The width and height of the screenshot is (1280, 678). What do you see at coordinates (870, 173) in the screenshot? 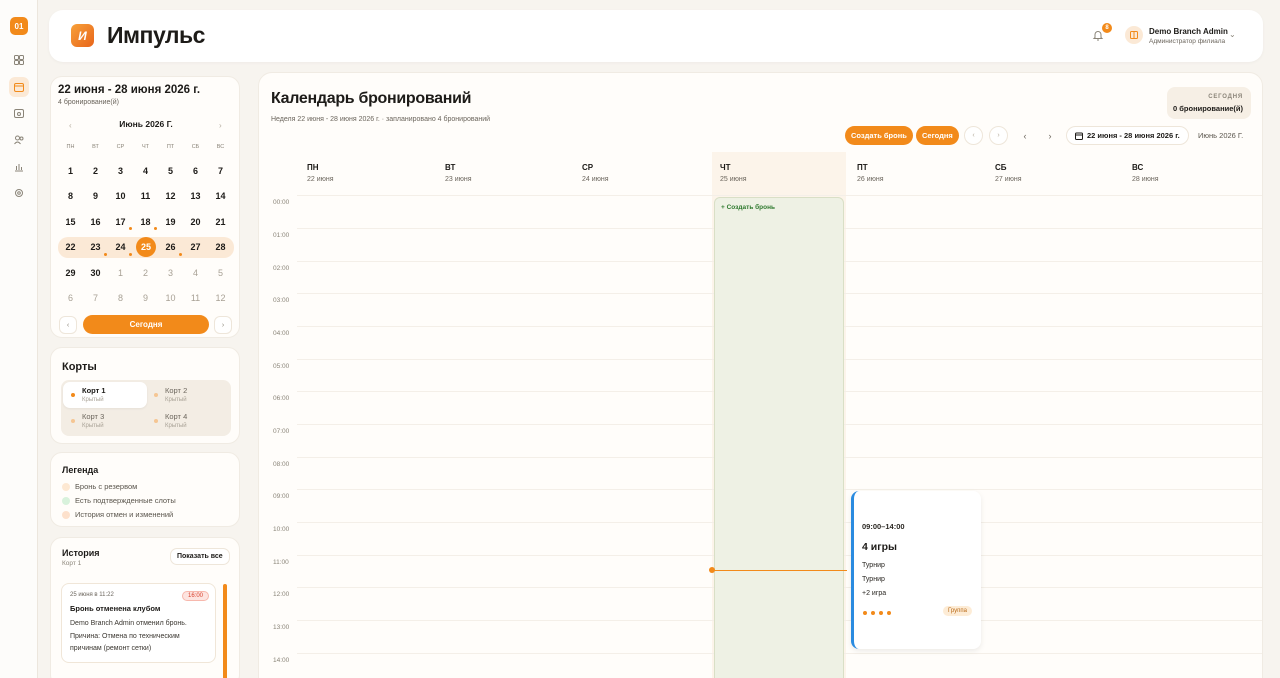
I see `day-header: ПТ 26 июня` at bounding box center [870, 173].